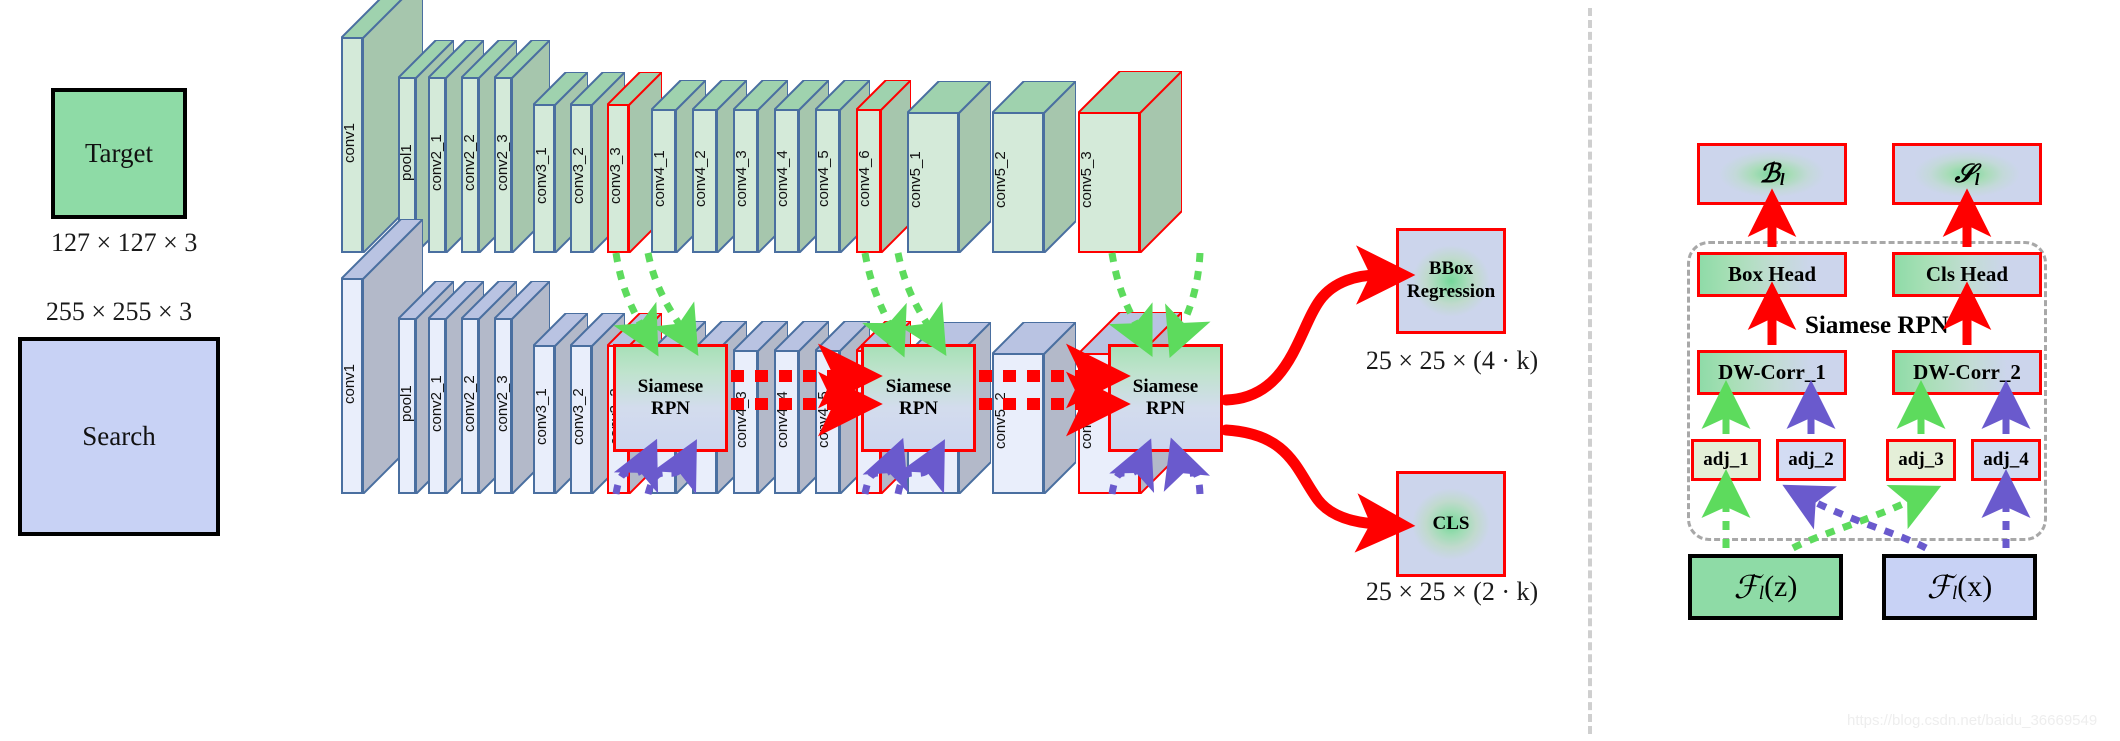 The width and height of the screenshot is (2120, 741). I want to click on feature-x-box: ℱl (x), so click(1959, 587).